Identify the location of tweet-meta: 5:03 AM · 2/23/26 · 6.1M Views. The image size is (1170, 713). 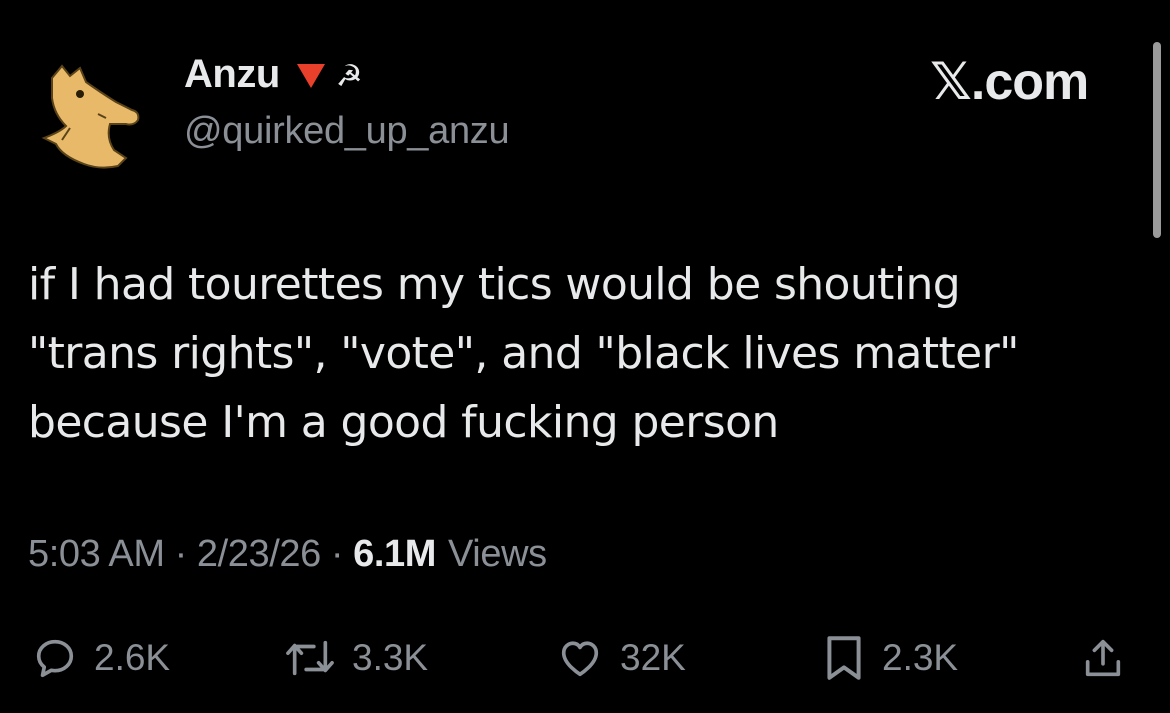
(287, 554).